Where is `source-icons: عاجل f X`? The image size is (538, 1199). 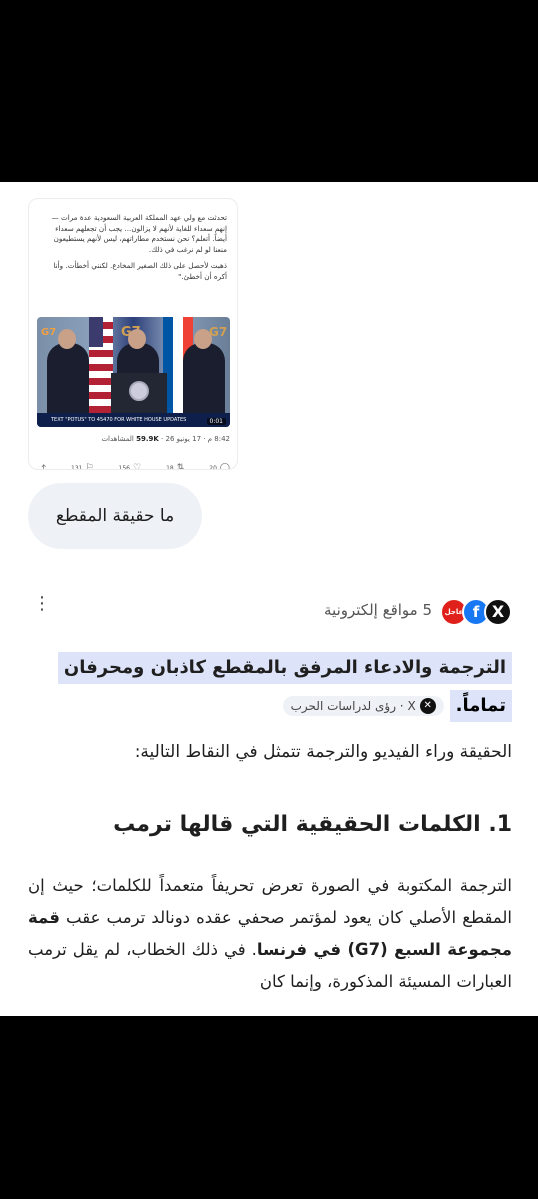
source-icons: عاجل f X is located at coordinates (476, 612).